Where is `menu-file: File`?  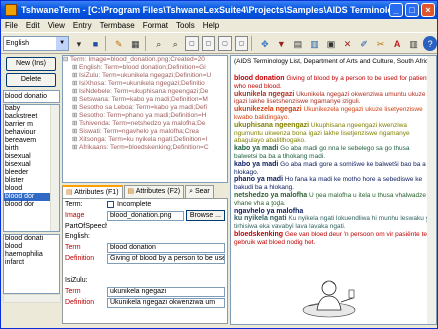
menu-file: File is located at coordinates (11, 25).